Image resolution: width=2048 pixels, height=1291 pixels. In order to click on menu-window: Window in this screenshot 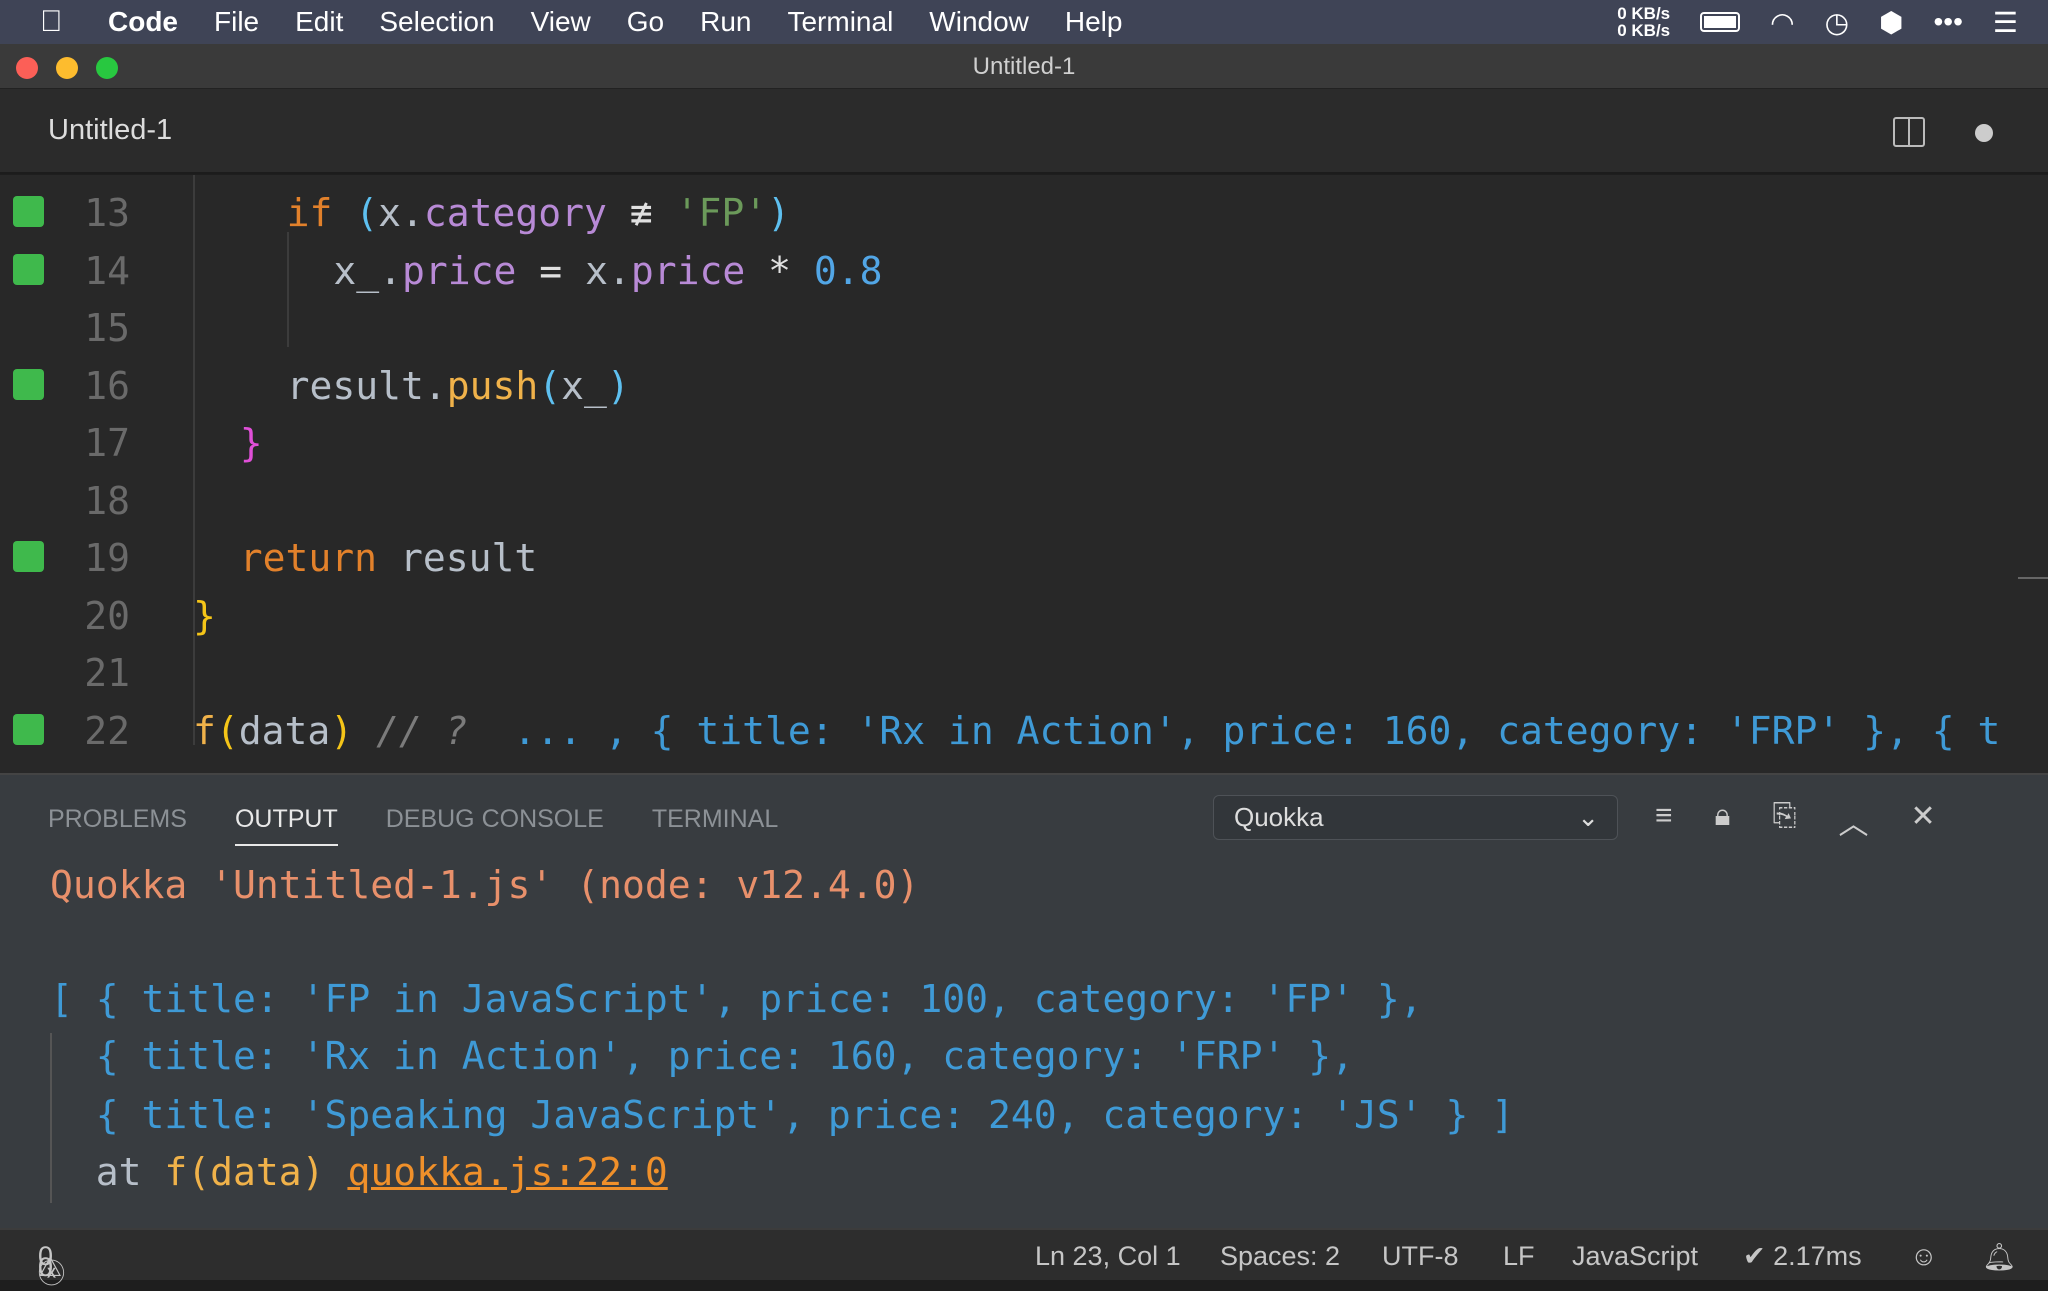, I will do `click(979, 22)`.